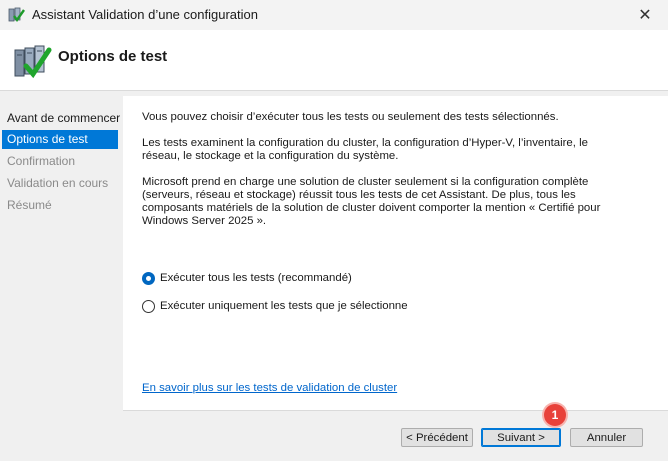 The image size is (668, 461). What do you see at coordinates (256, 278) in the screenshot?
I see `radio-run-all-label: Exécuter tous les tests (recommandé)` at bounding box center [256, 278].